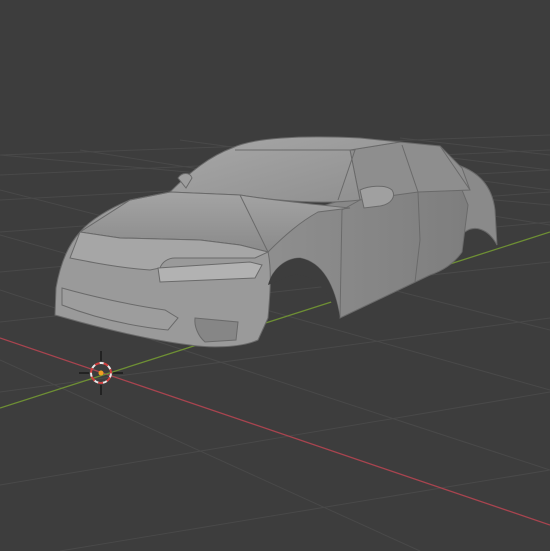 The image size is (550, 551). Describe the element at coordinates (101, 373) in the screenshot. I see `3d-cursor-icon` at that location.